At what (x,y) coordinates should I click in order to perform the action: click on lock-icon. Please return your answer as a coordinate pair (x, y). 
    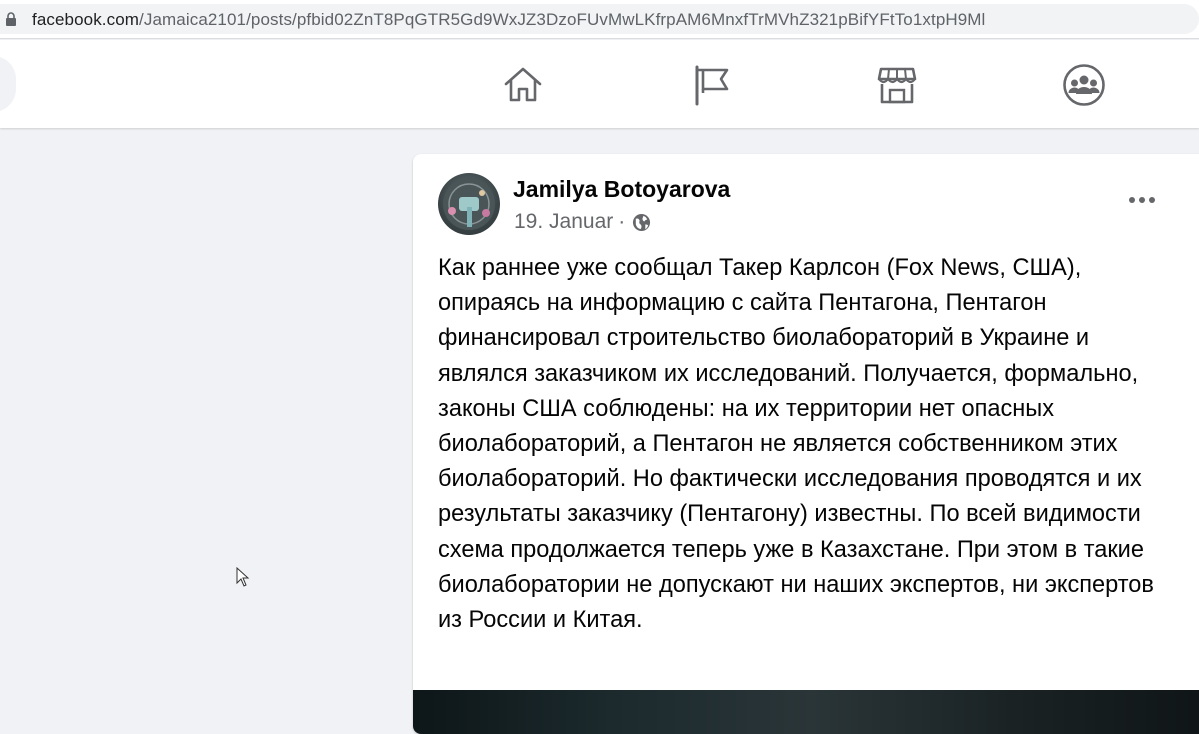
    Looking at the image, I should click on (11, 19).